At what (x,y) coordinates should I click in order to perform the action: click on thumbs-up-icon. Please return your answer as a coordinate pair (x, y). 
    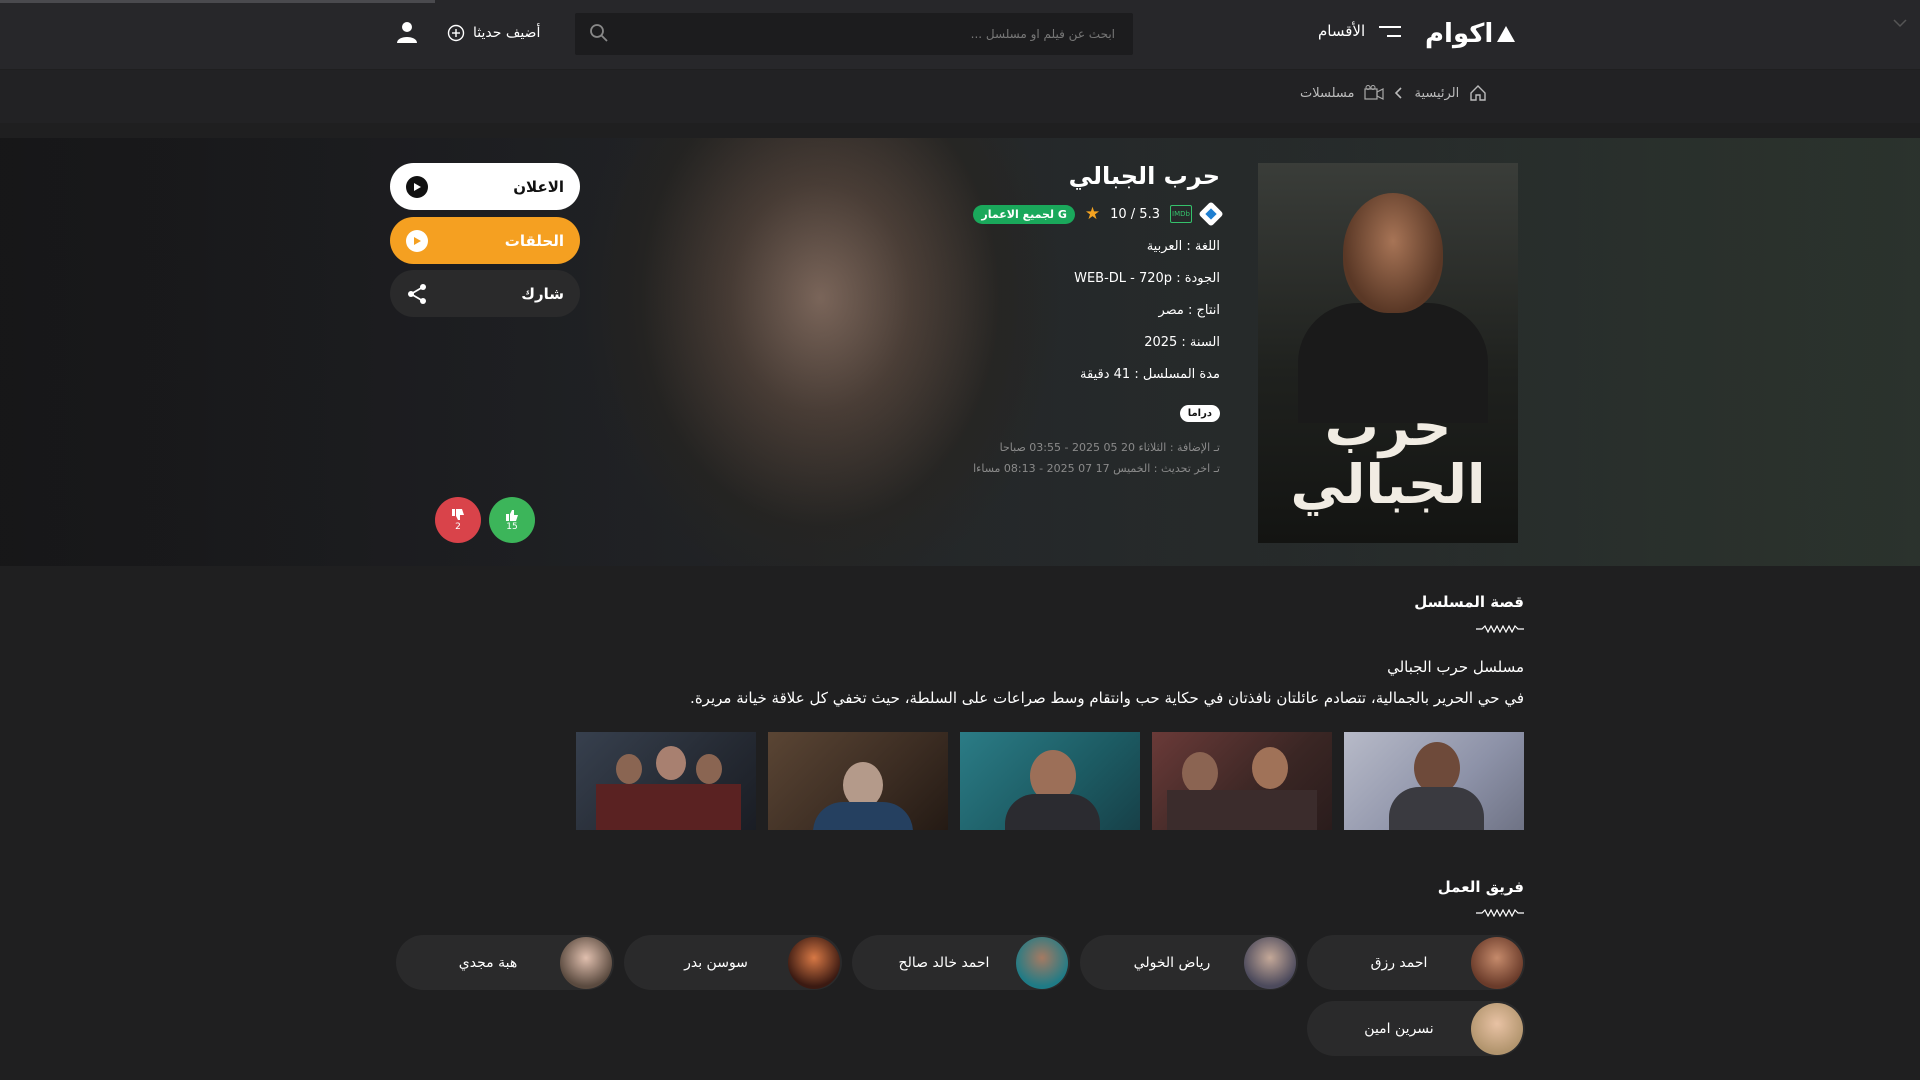
    Looking at the image, I should click on (512, 515).